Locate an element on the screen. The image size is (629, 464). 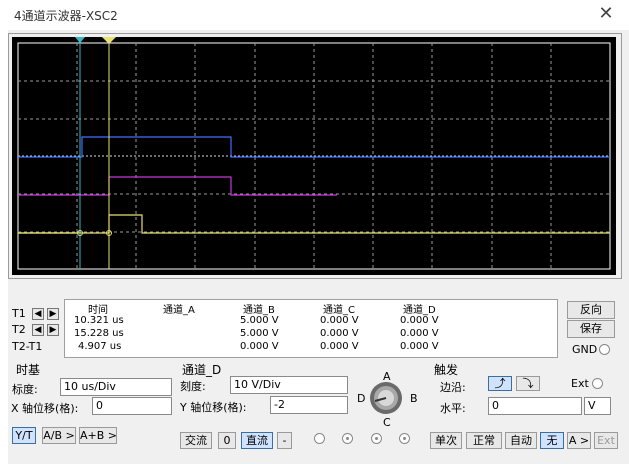
x-position-input: 0 is located at coordinates (132, 406).